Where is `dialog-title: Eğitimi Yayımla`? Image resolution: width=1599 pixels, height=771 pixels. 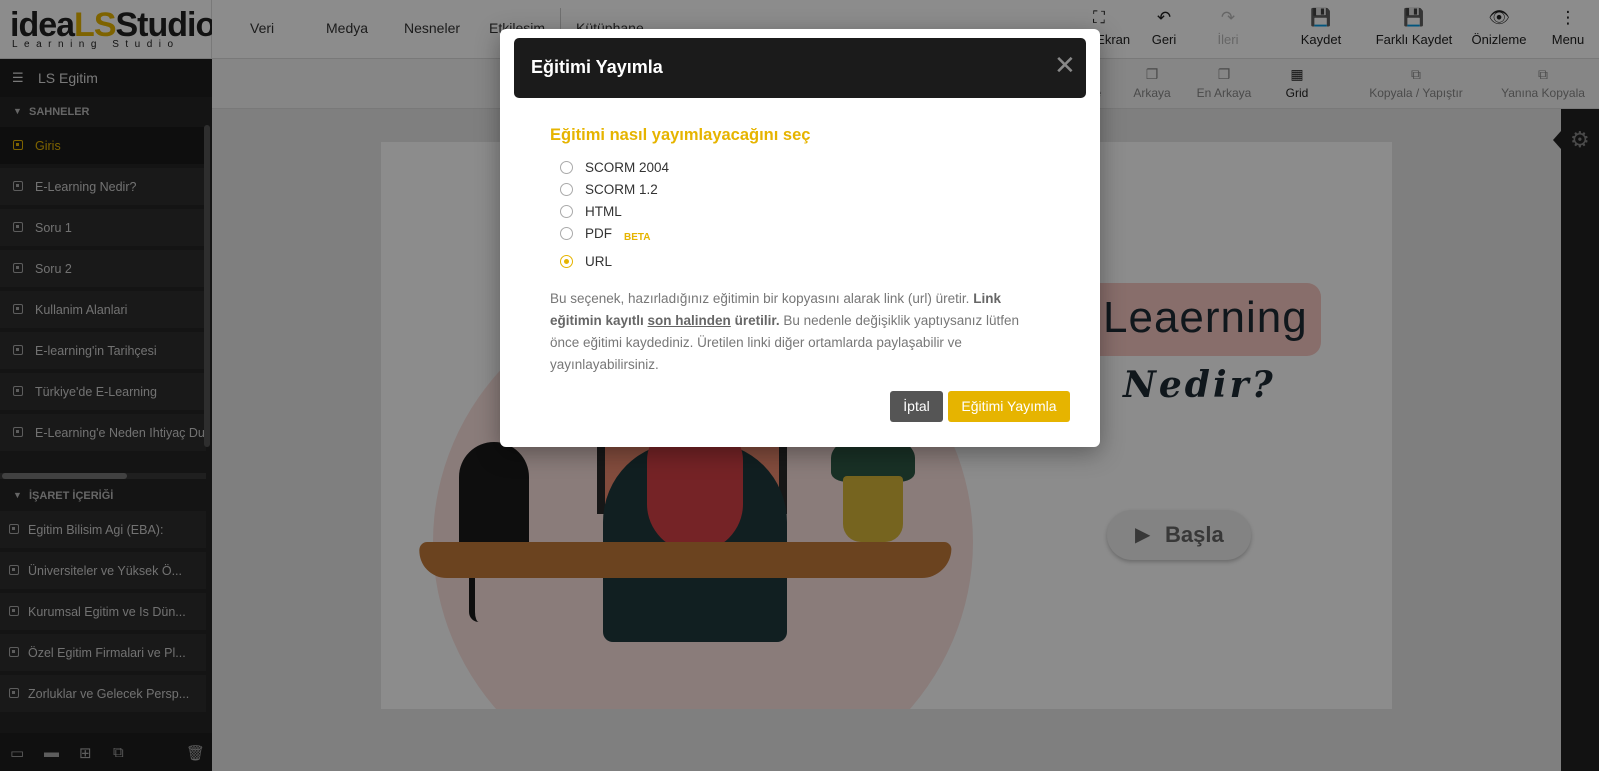 dialog-title: Eğitimi Yayımla is located at coordinates (597, 67).